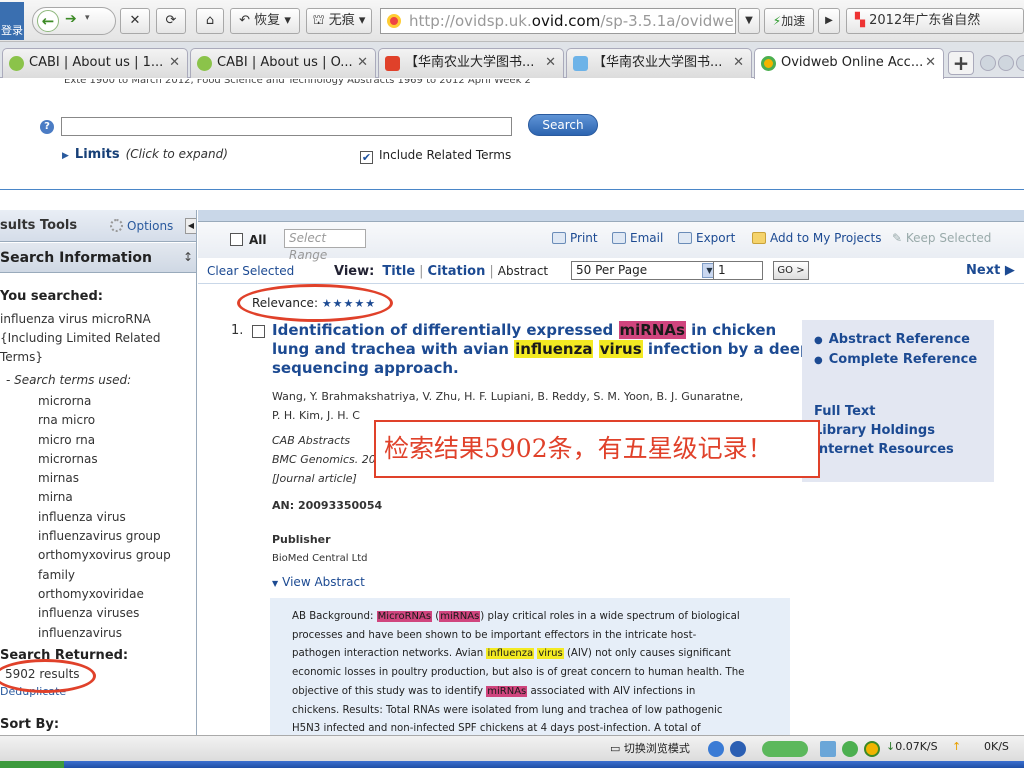 This screenshot has width=1024, height=768. I want to click on tab-ovidweb: Ovidweb Online Acc... ✕, so click(849, 63).